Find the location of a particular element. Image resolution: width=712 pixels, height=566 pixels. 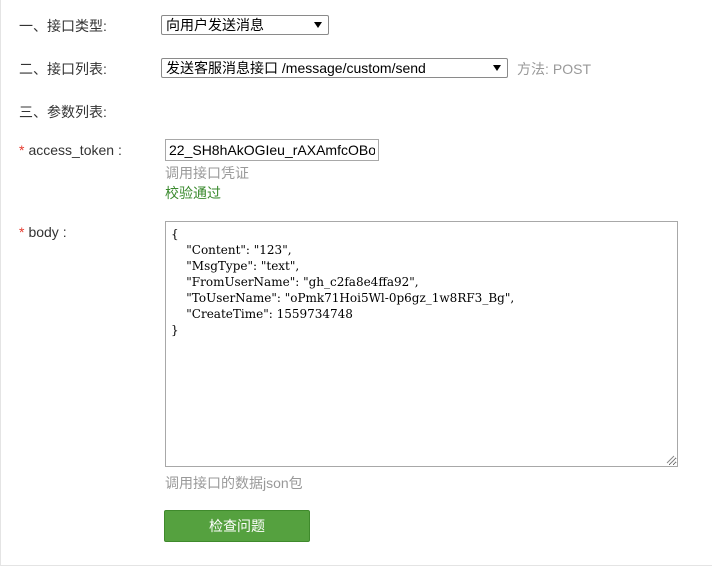

body-label: body : is located at coordinates (47, 232).